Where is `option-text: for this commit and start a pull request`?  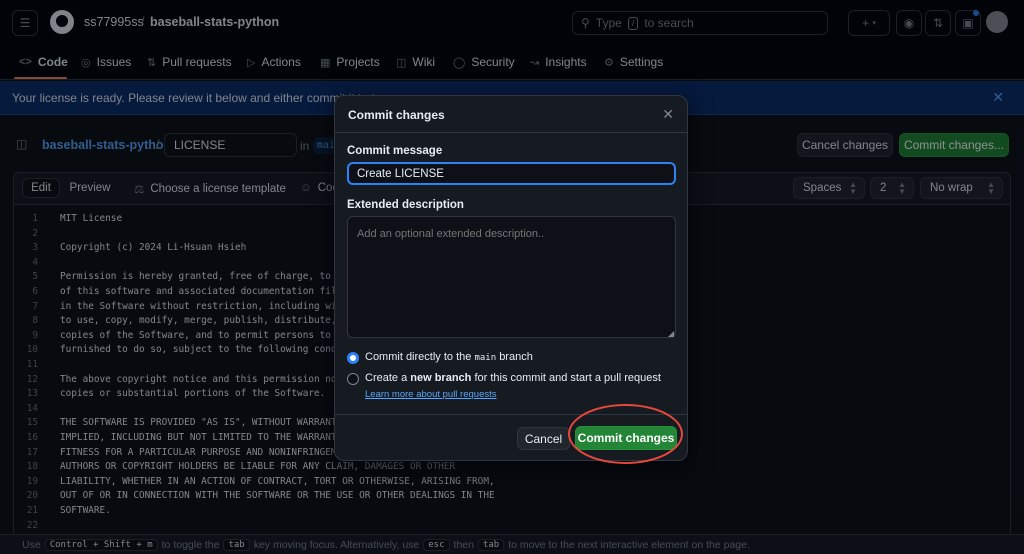
option-text: for this commit and start a pull request is located at coordinates (567, 378).